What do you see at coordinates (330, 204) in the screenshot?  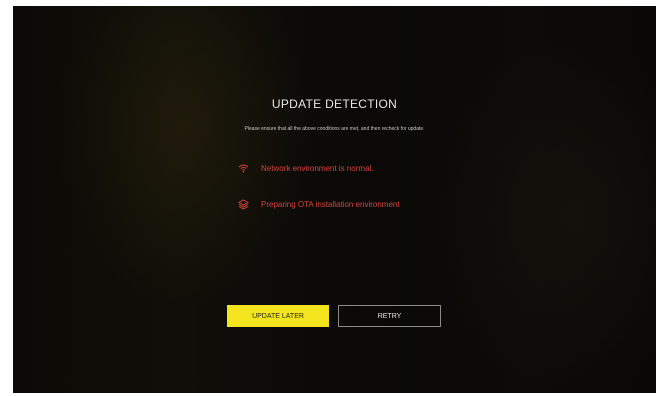 I see `condition-ota-text: Preparing OTA installation environment` at bounding box center [330, 204].